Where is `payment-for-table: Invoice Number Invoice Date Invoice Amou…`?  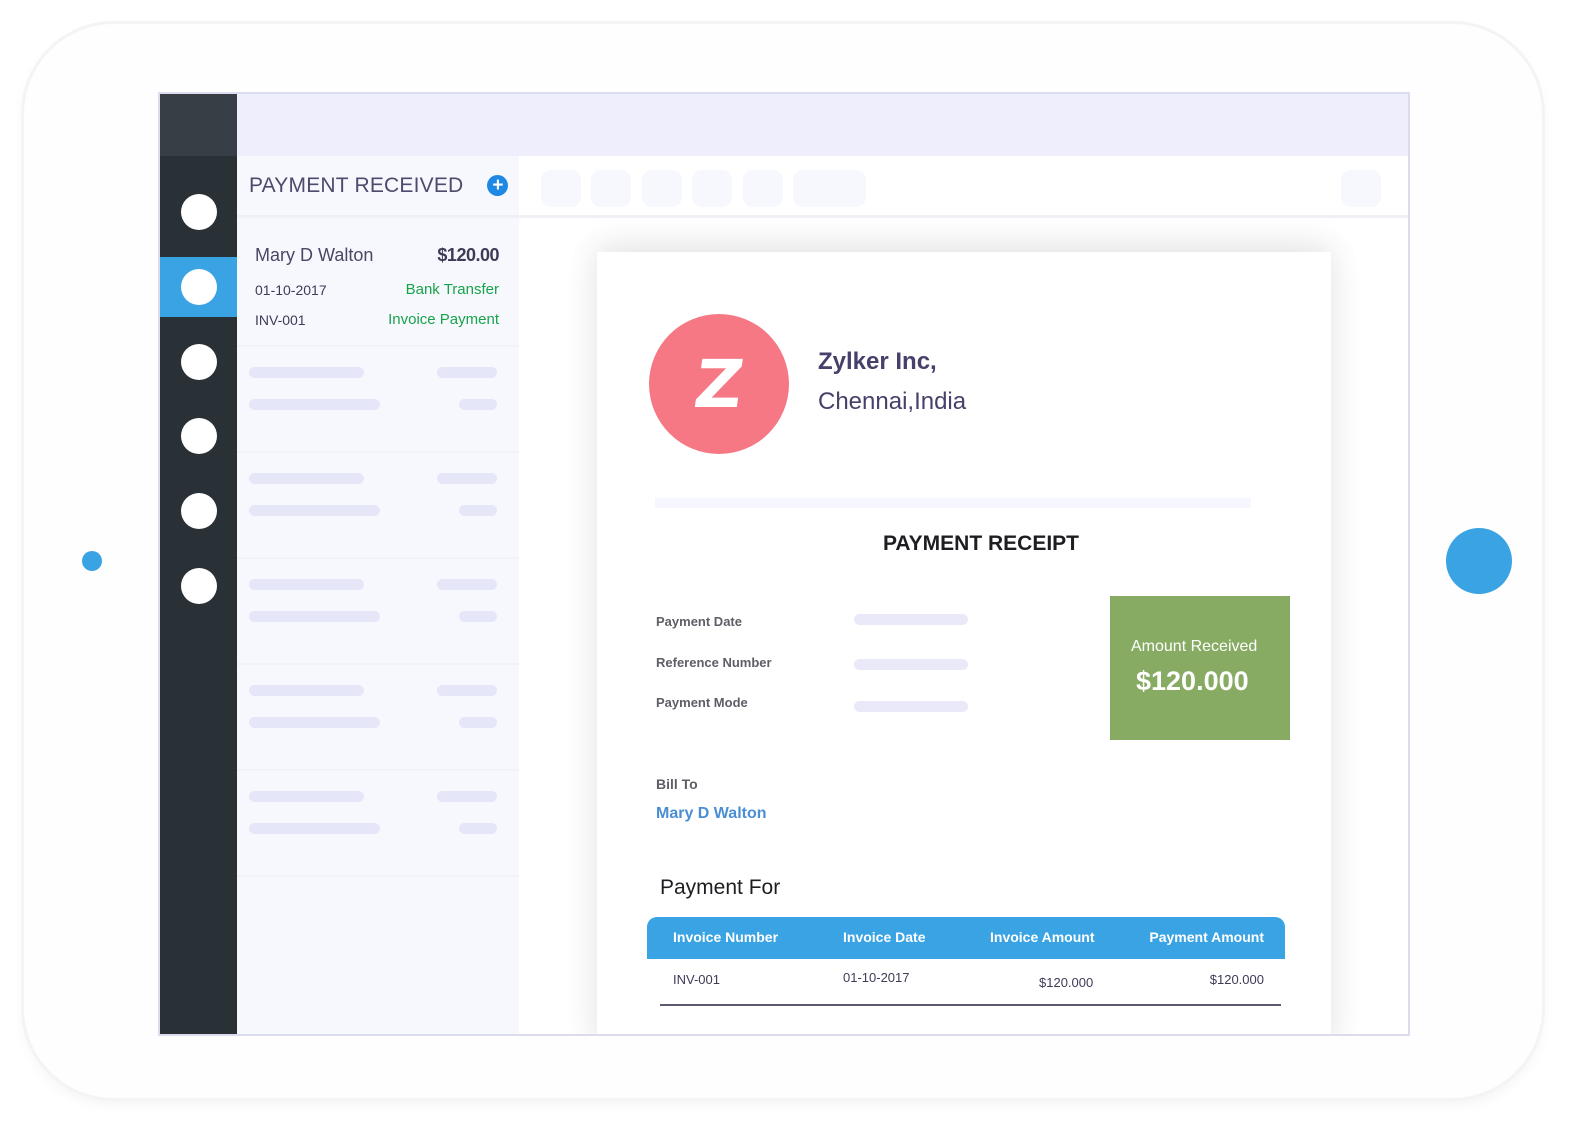 payment-for-table: Invoice Number Invoice Date Invoice Amou… is located at coordinates (966, 961).